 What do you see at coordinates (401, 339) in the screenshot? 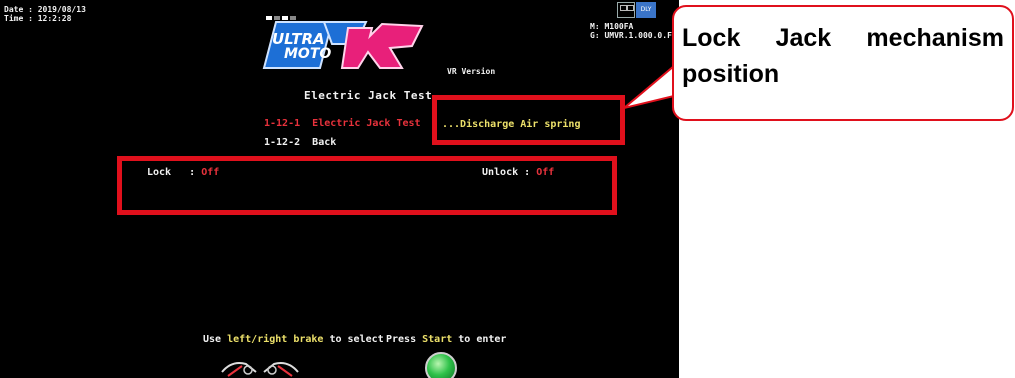
I see `press-text: Press` at bounding box center [401, 339].